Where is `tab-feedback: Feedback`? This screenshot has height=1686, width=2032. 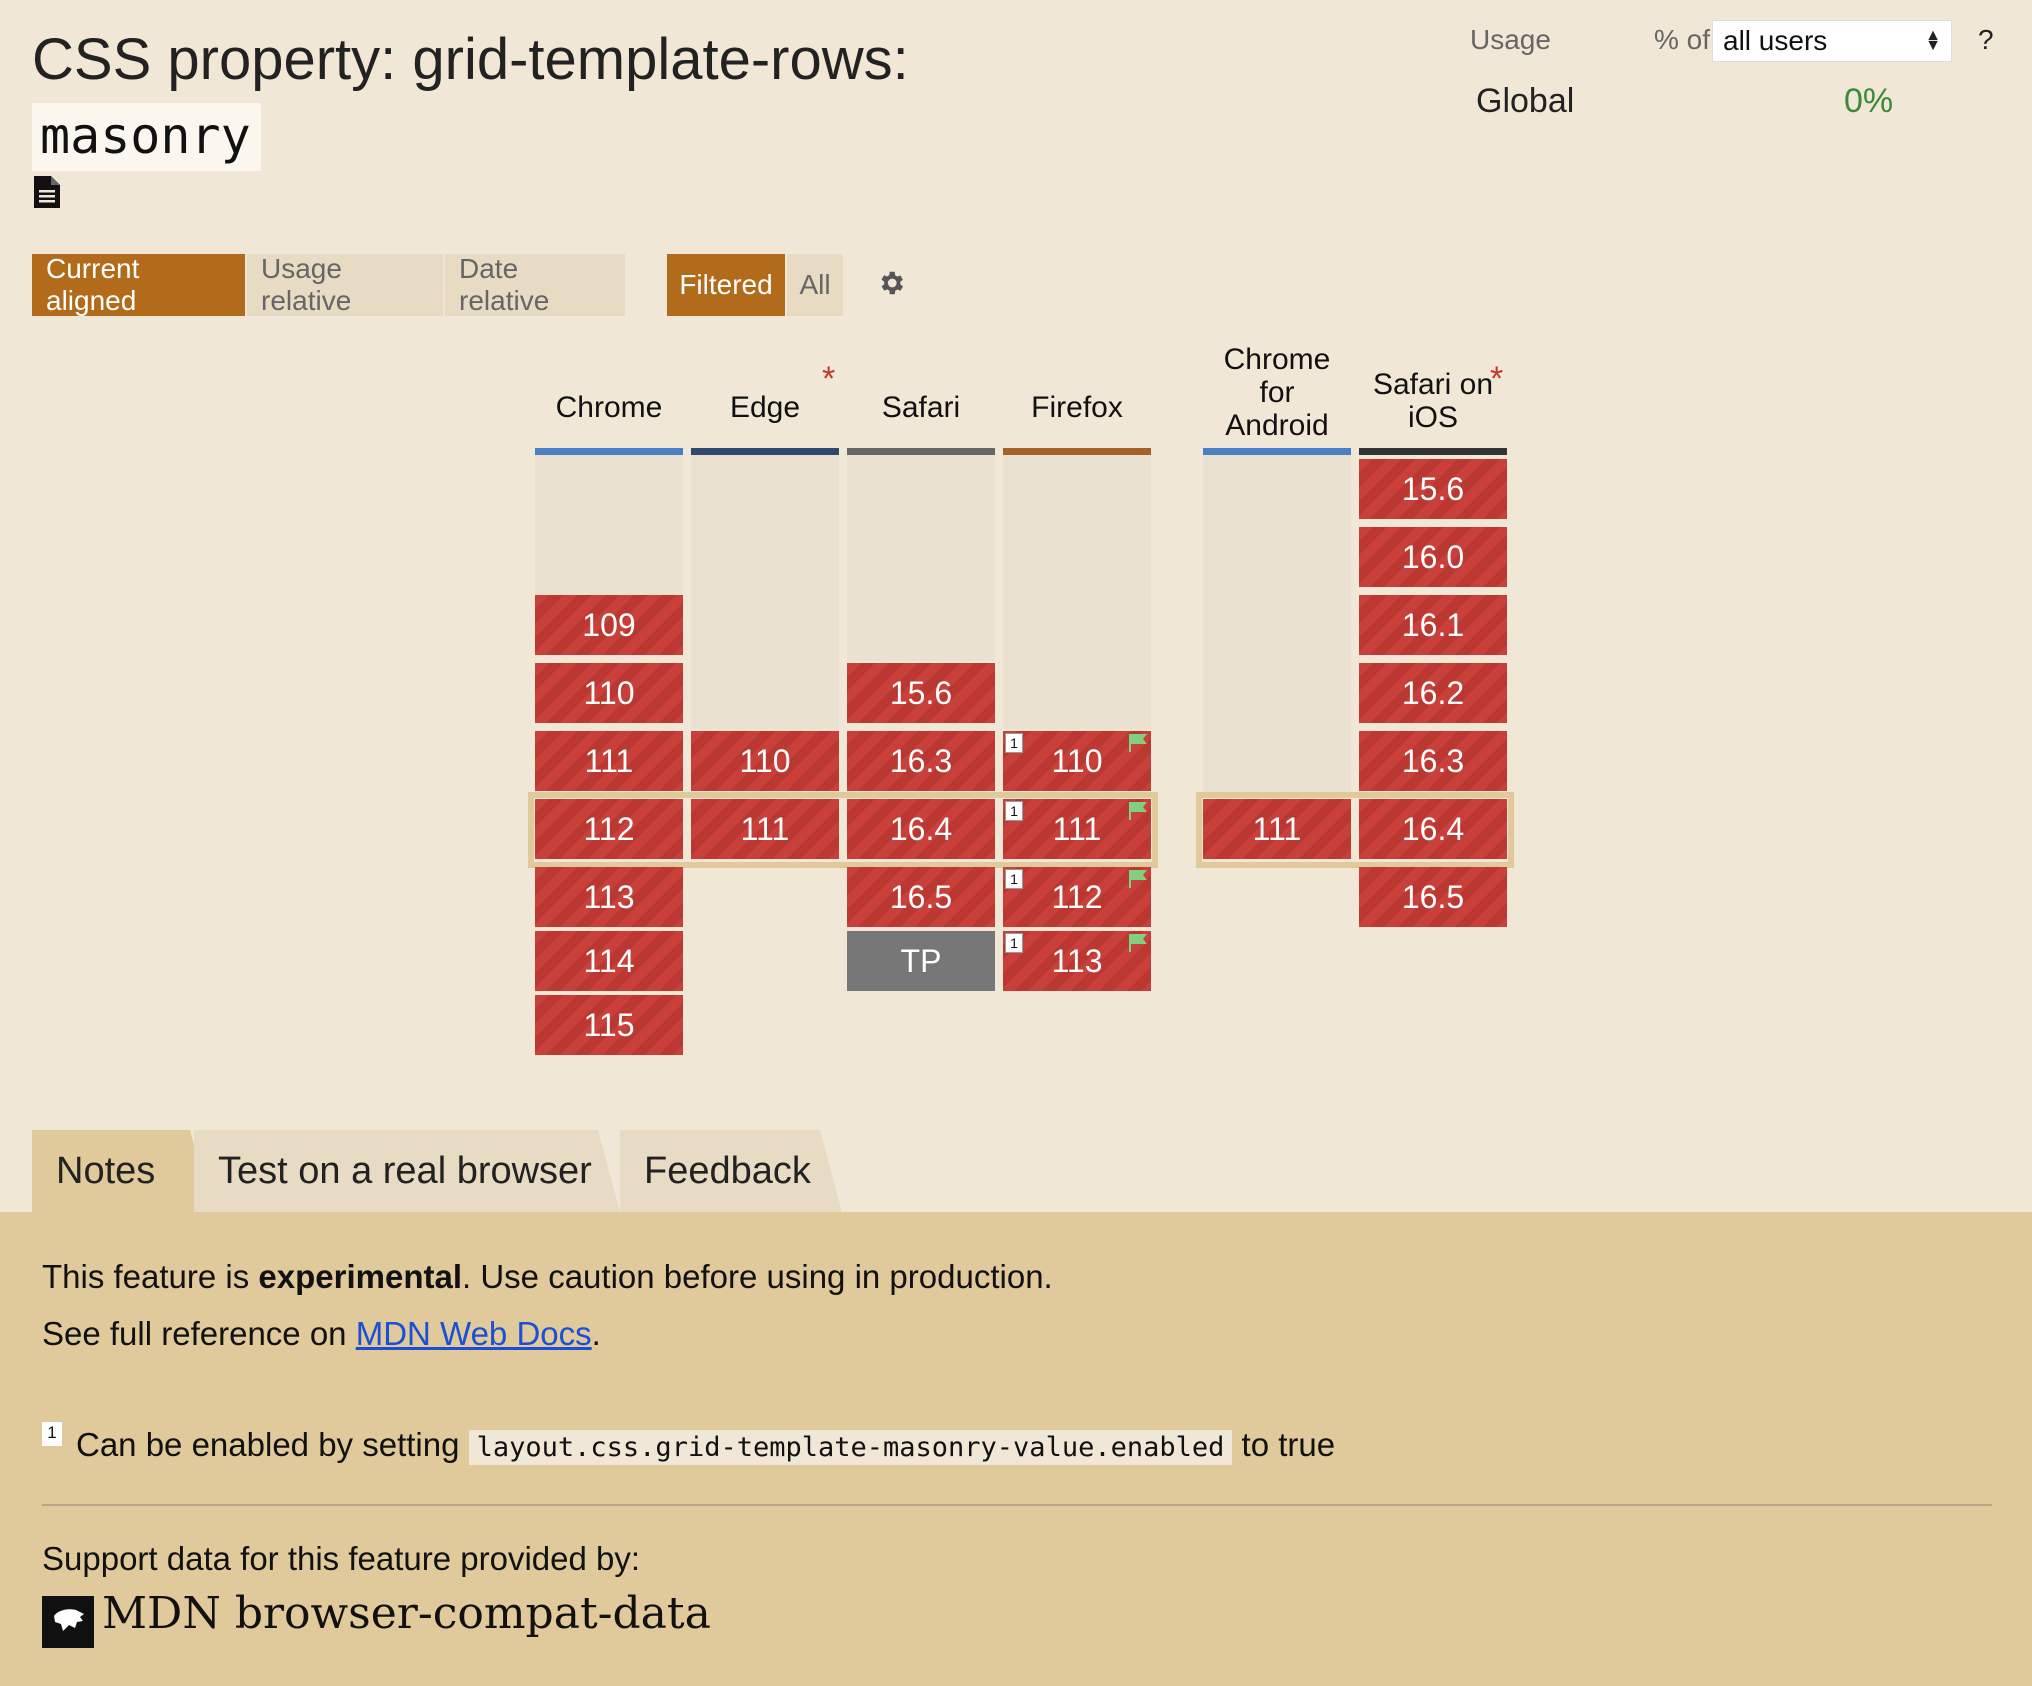 tab-feedback: Feedback is located at coordinates (731, 1171).